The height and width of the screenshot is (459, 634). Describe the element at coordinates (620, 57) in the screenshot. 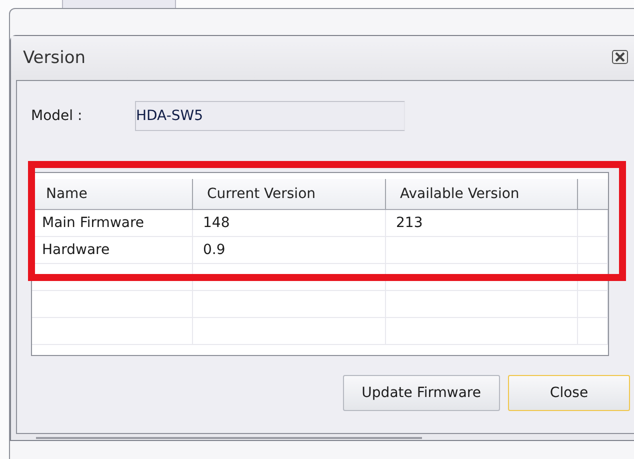

I see `close-icon` at that location.